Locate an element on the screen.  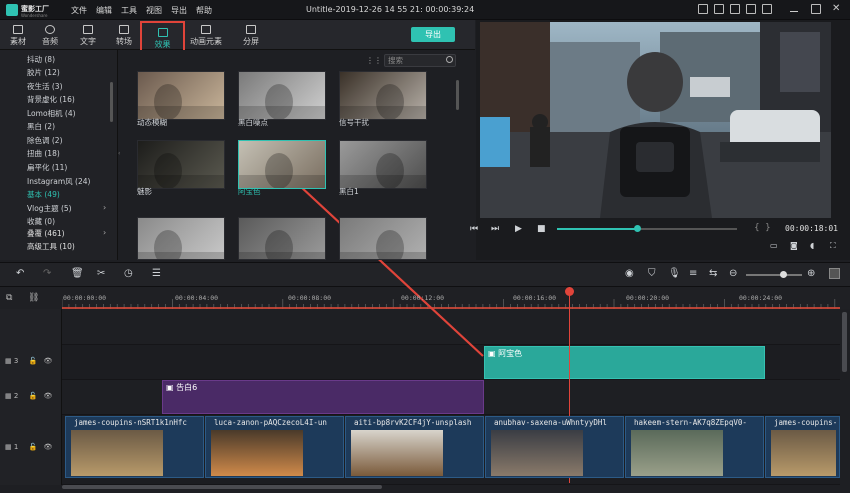
fullscreen-icon: ⛶ is located at coordinates (833, 246).